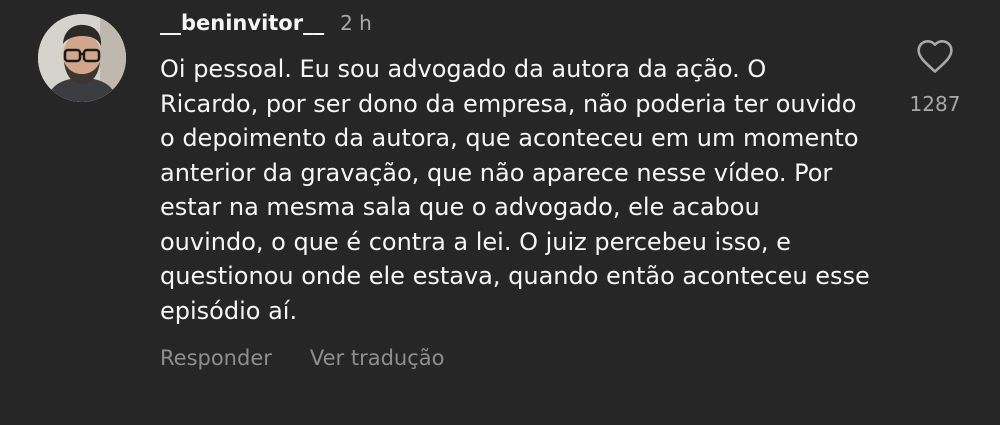 The width and height of the screenshot is (1000, 425). I want to click on comment-meta: __beninvitor__ 2 h, so click(525, 23).